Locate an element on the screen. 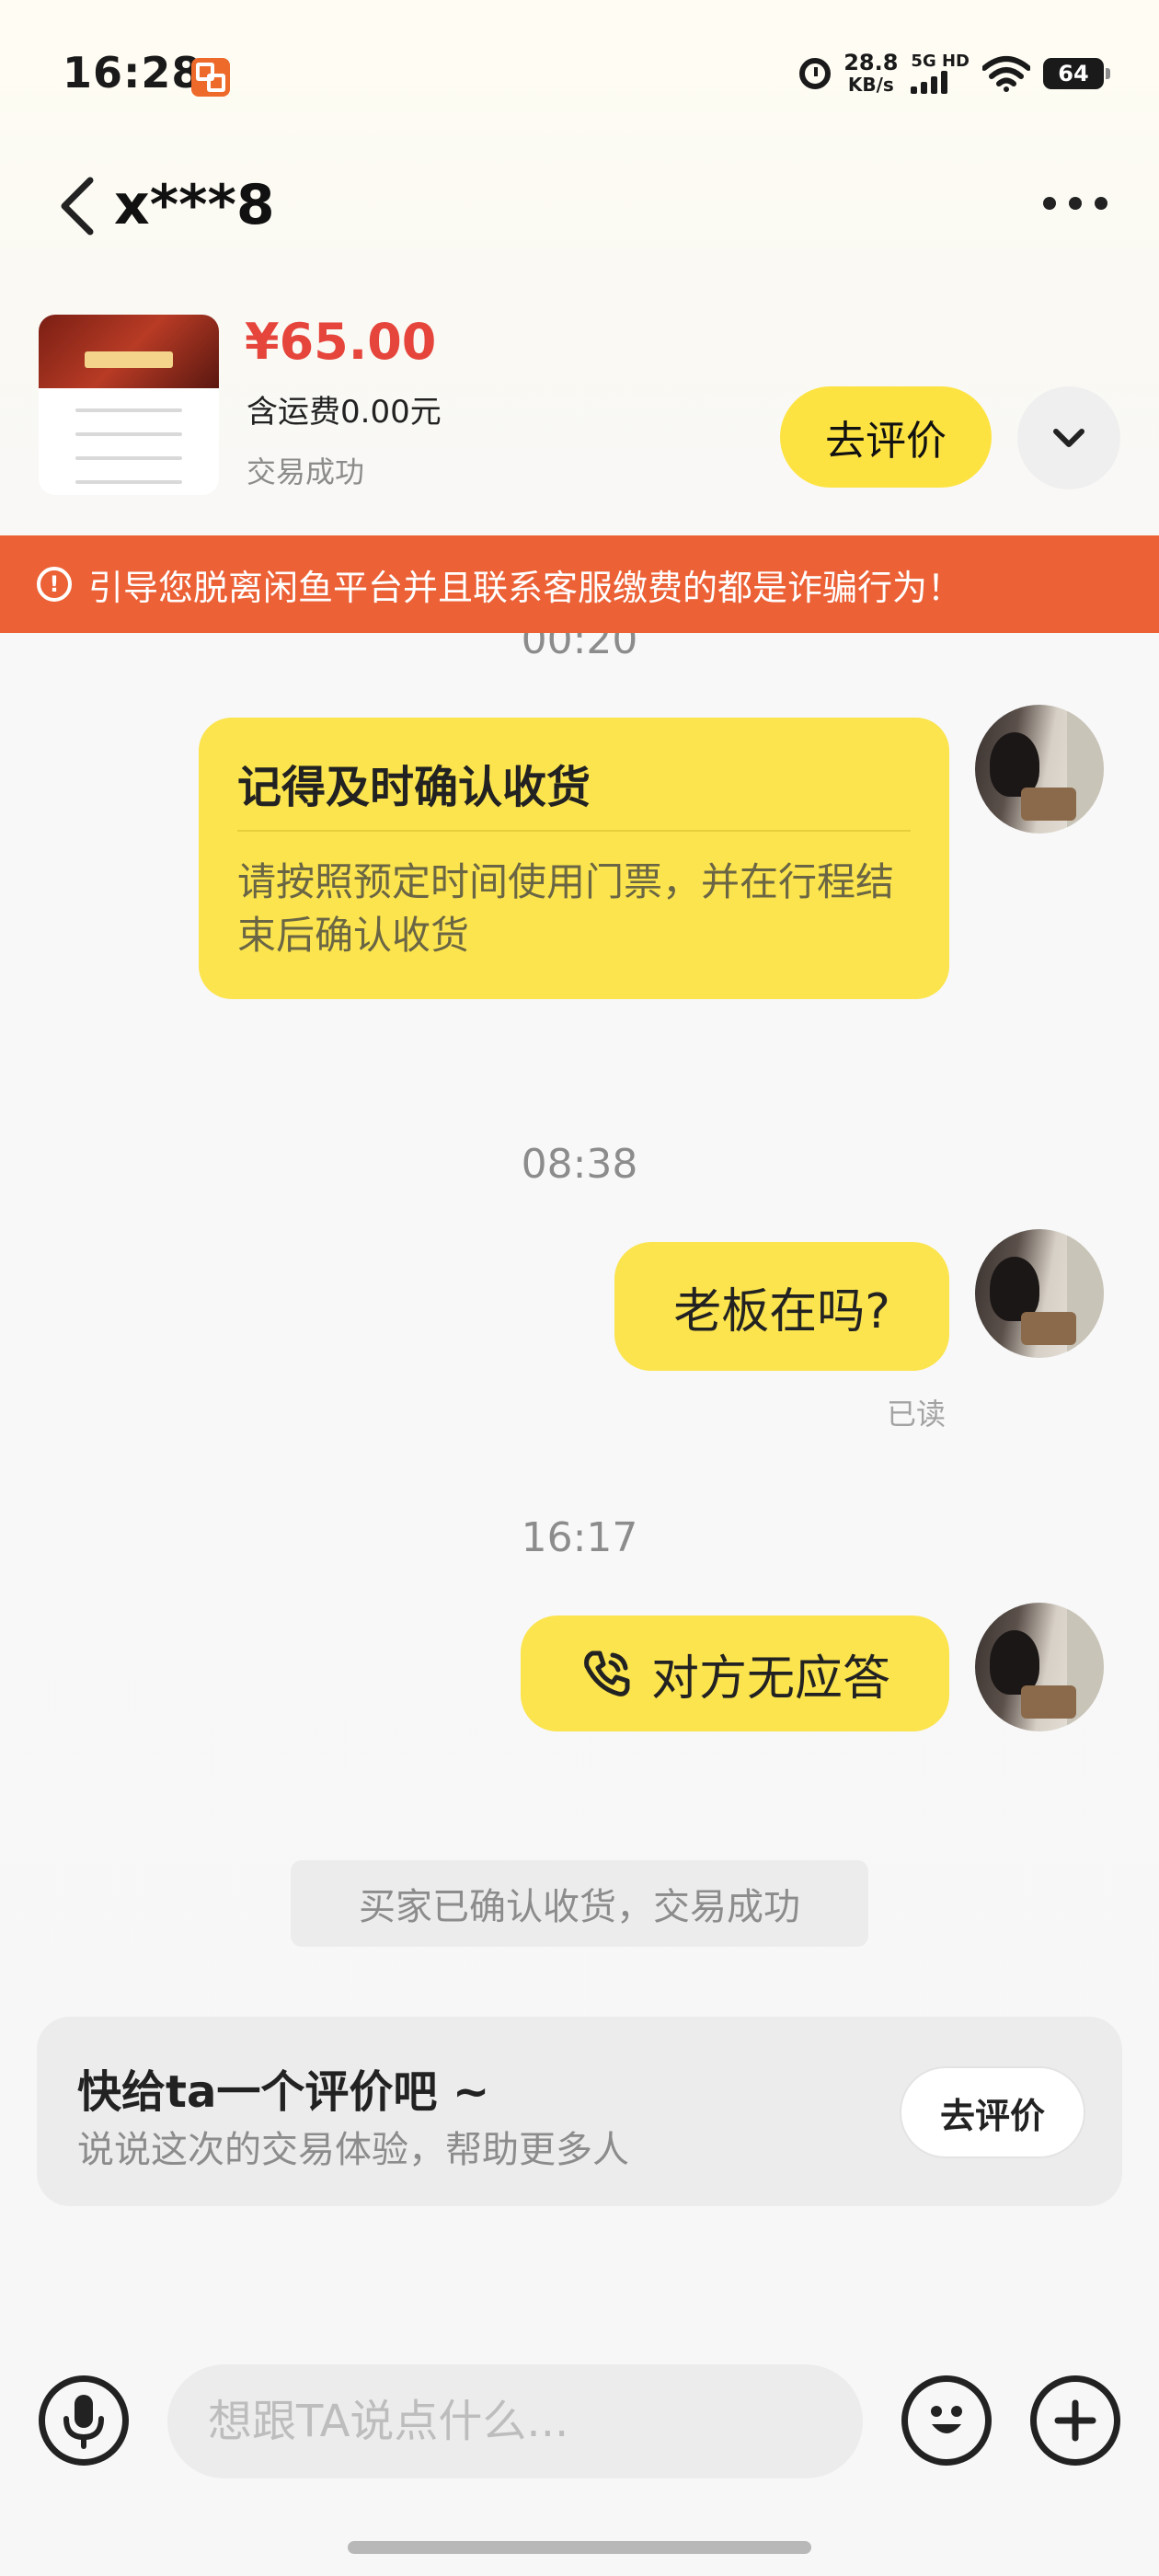 This screenshot has width=1159, height=2576. signal-label: 5G HD is located at coordinates (940, 61).